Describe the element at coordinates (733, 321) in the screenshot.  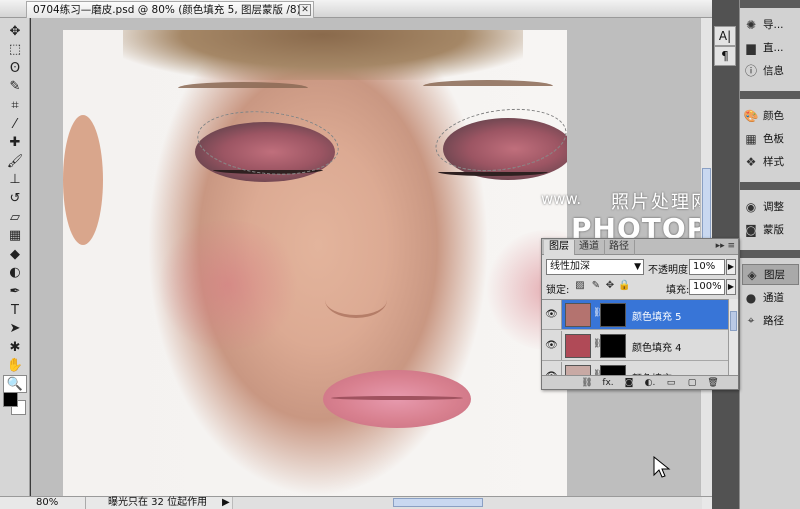
I see `layer-list-scroll-thumb` at that location.